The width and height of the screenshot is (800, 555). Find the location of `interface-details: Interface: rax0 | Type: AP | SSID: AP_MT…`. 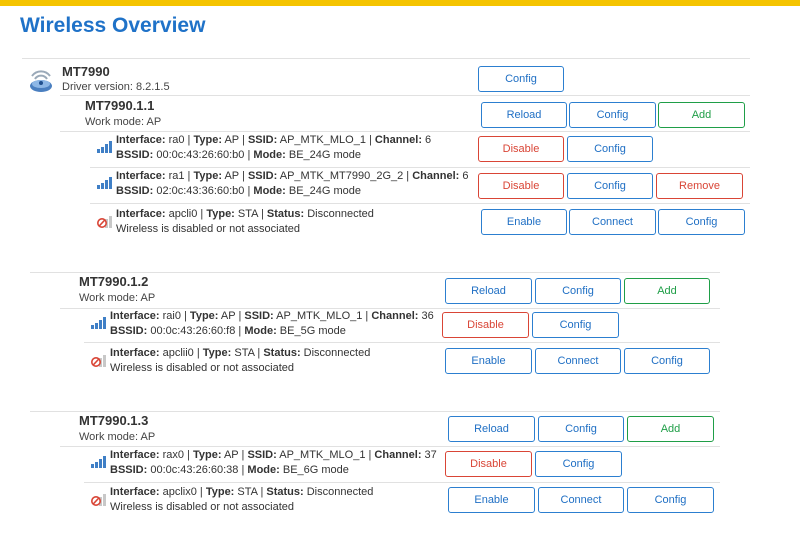

interface-details: Interface: rax0 | Type: AP | SSID: AP_MT… is located at coordinates (273, 462).